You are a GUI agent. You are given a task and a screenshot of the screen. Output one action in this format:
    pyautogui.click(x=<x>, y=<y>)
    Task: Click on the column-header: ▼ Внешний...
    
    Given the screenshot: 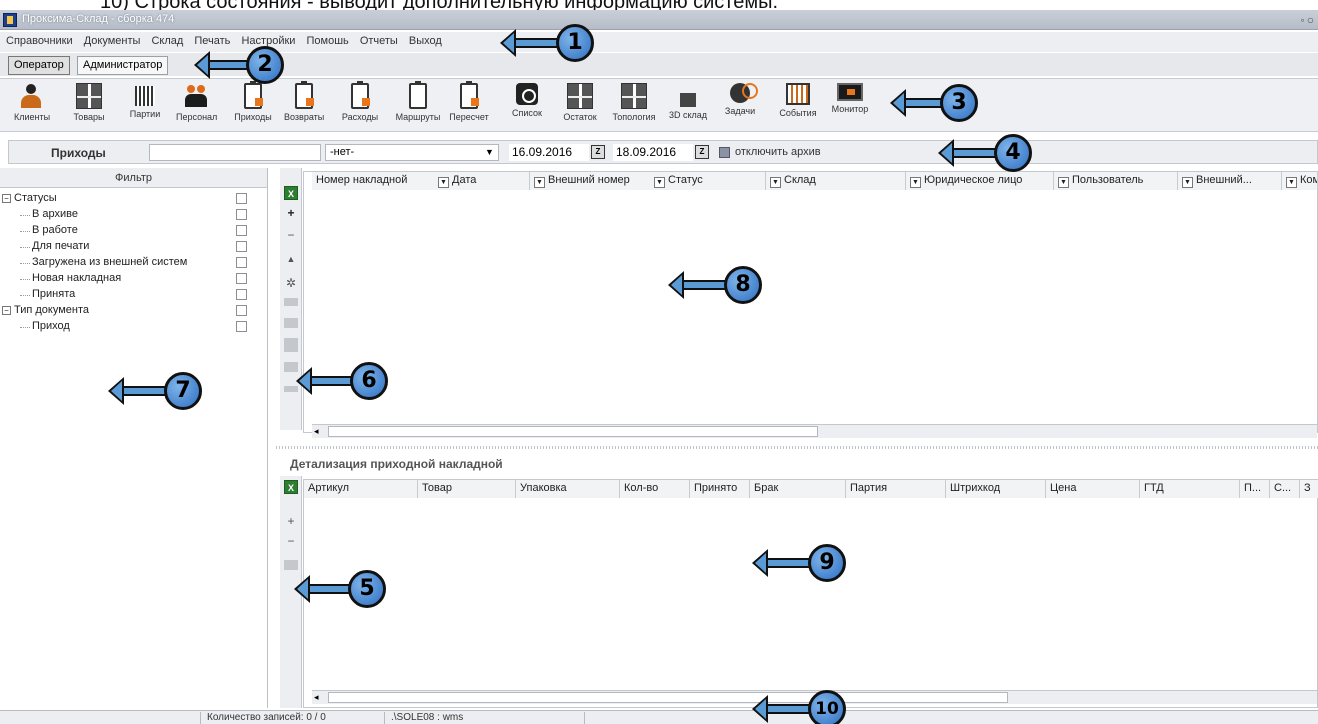 What is the action you would take?
    pyautogui.click(x=1230, y=181)
    